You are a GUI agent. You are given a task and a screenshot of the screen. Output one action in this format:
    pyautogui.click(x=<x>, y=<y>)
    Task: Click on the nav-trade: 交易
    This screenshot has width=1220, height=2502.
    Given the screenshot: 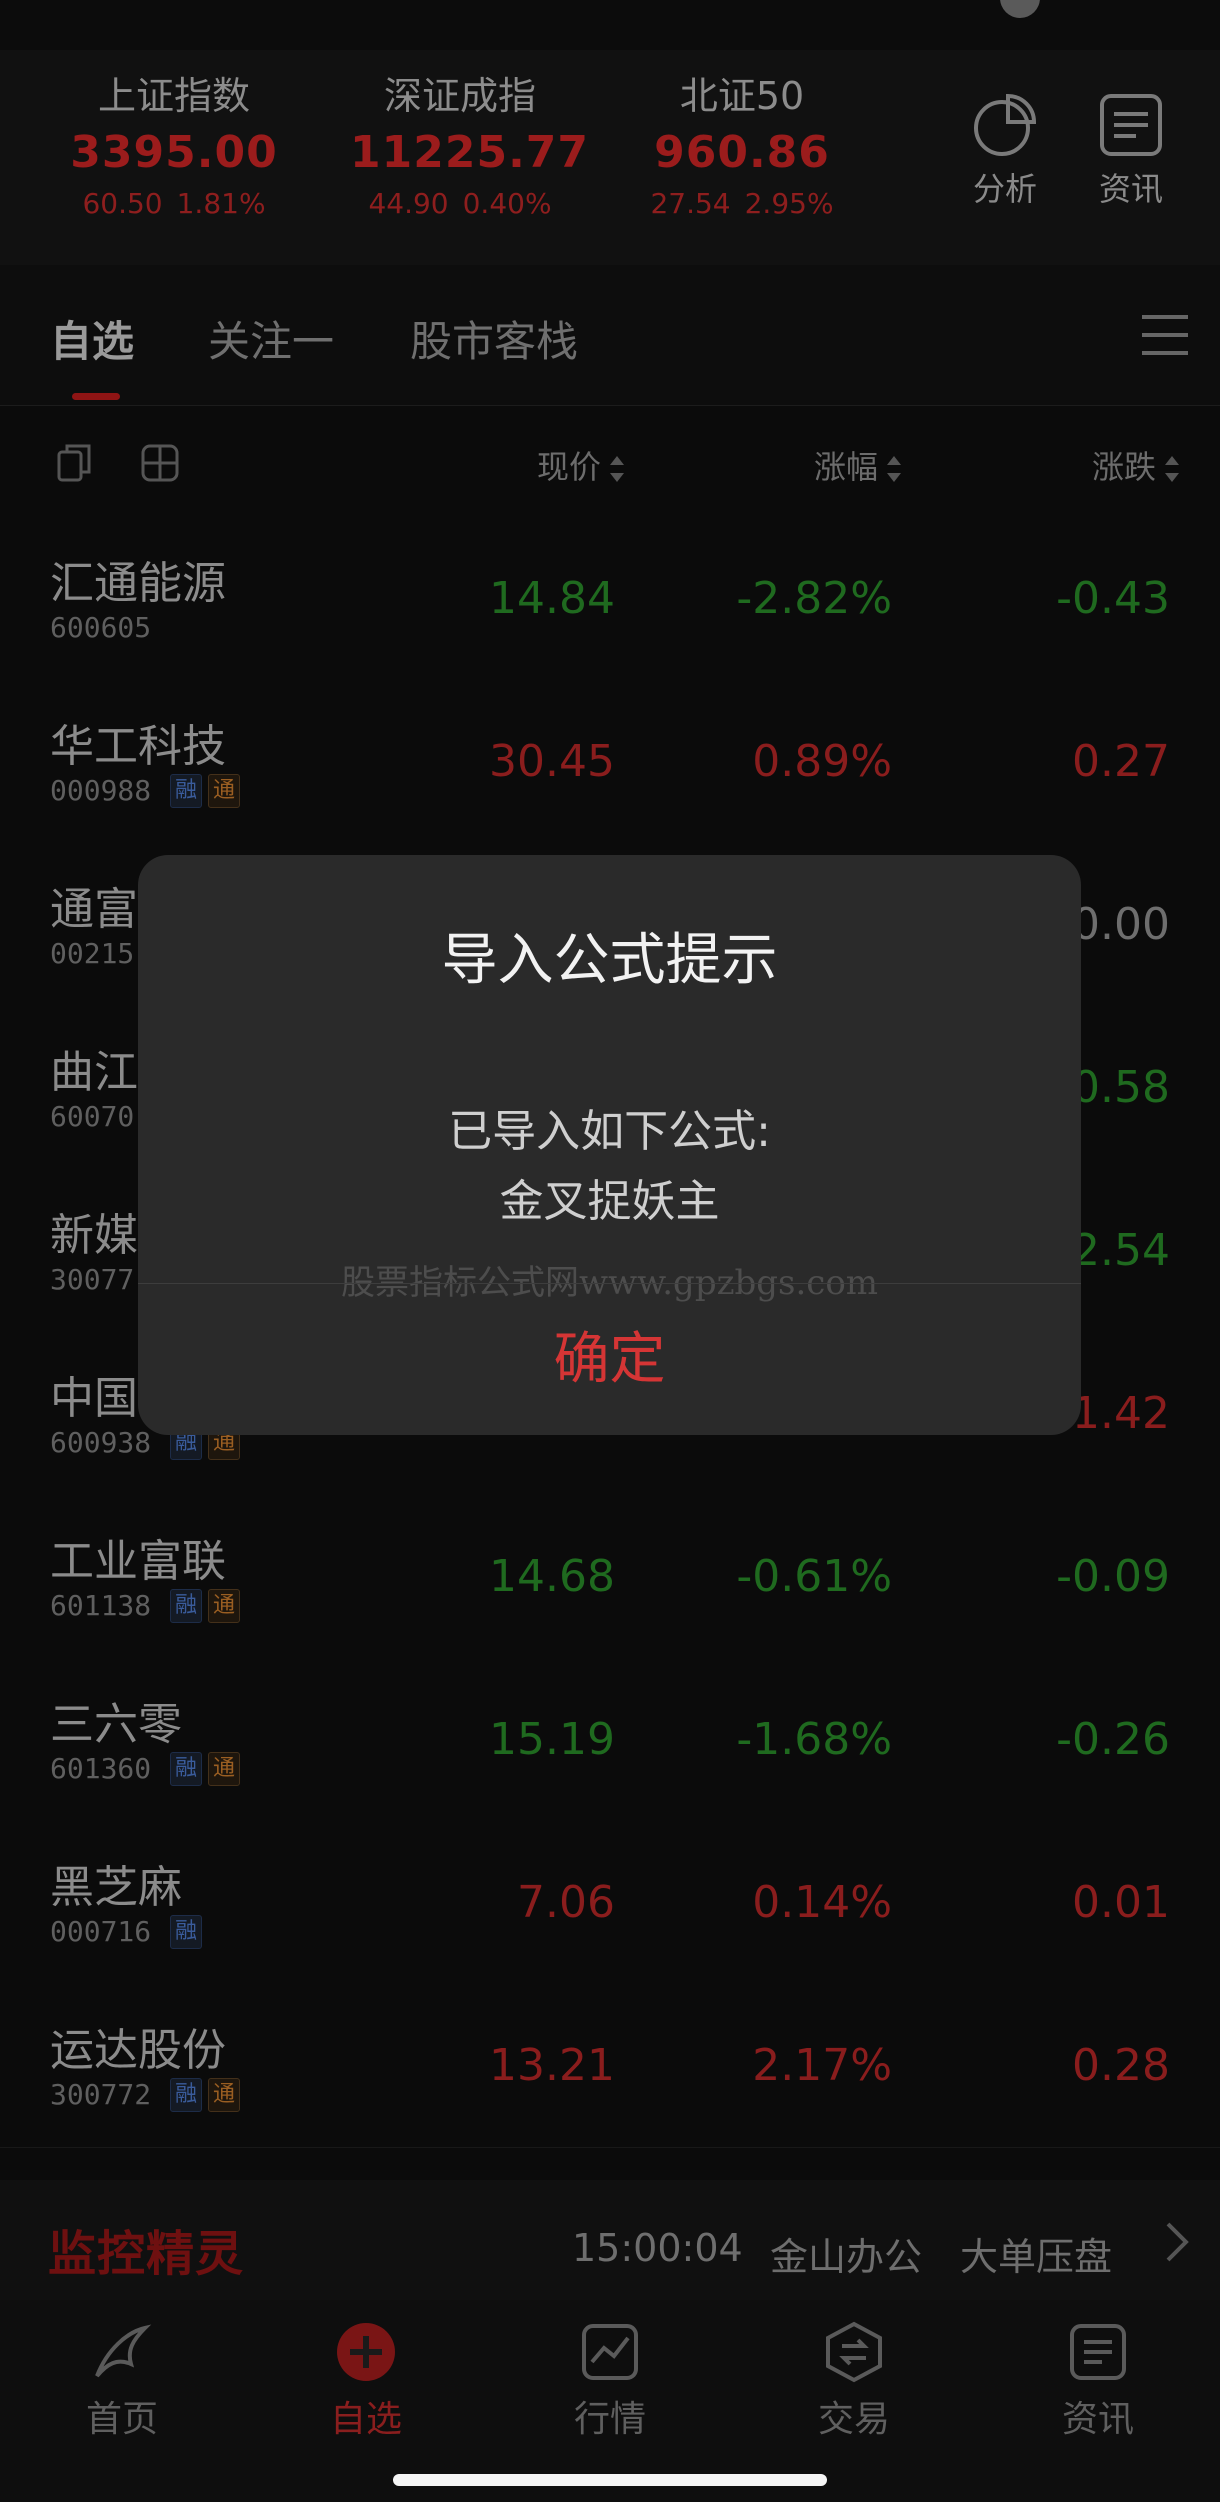 What is the action you would take?
    pyautogui.click(x=854, y=2381)
    